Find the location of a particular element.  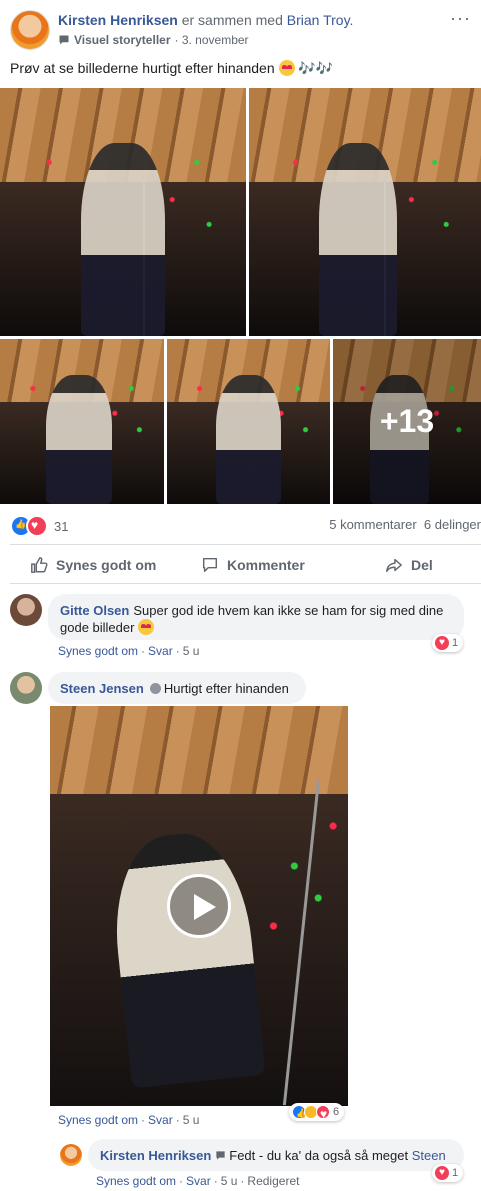

comment-icon is located at coordinates (210, 565).